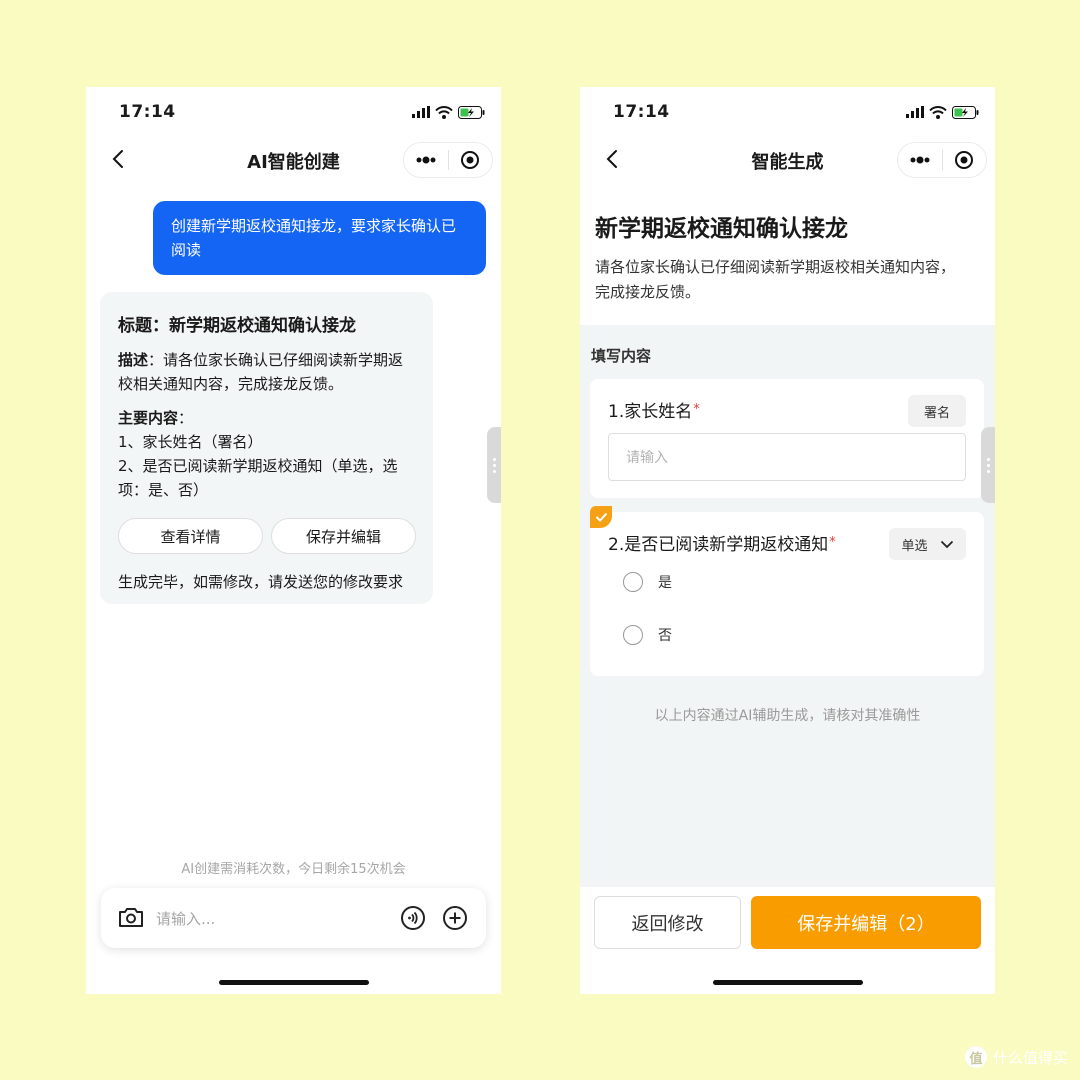 The image size is (1080, 1080). I want to click on main-item-2: 2、是否已阅读新学期返校通知（单选，选项：是、否）, so click(258, 478).